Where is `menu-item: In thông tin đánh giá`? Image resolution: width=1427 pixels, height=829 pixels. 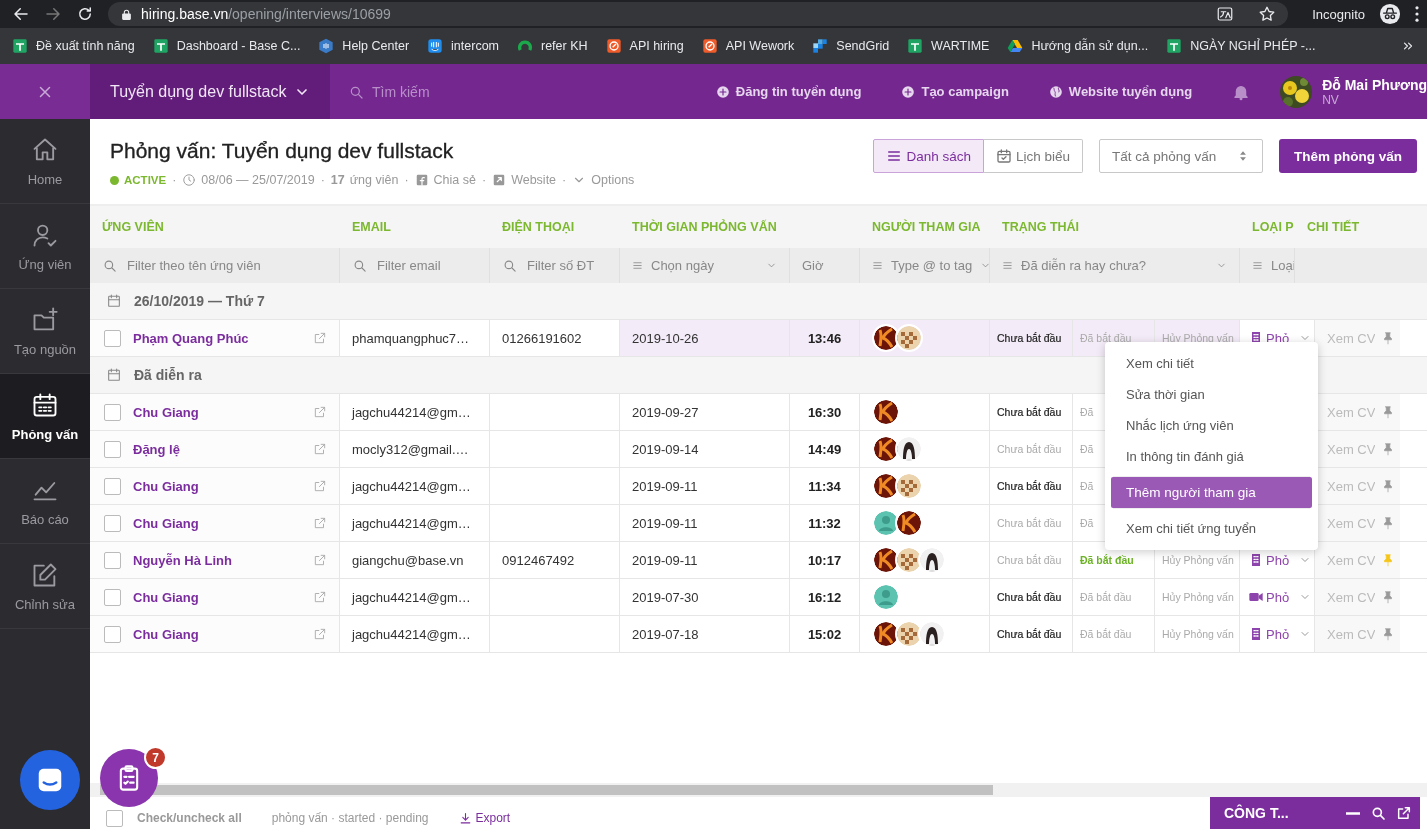 menu-item: In thông tin đánh giá is located at coordinates (1211, 456).